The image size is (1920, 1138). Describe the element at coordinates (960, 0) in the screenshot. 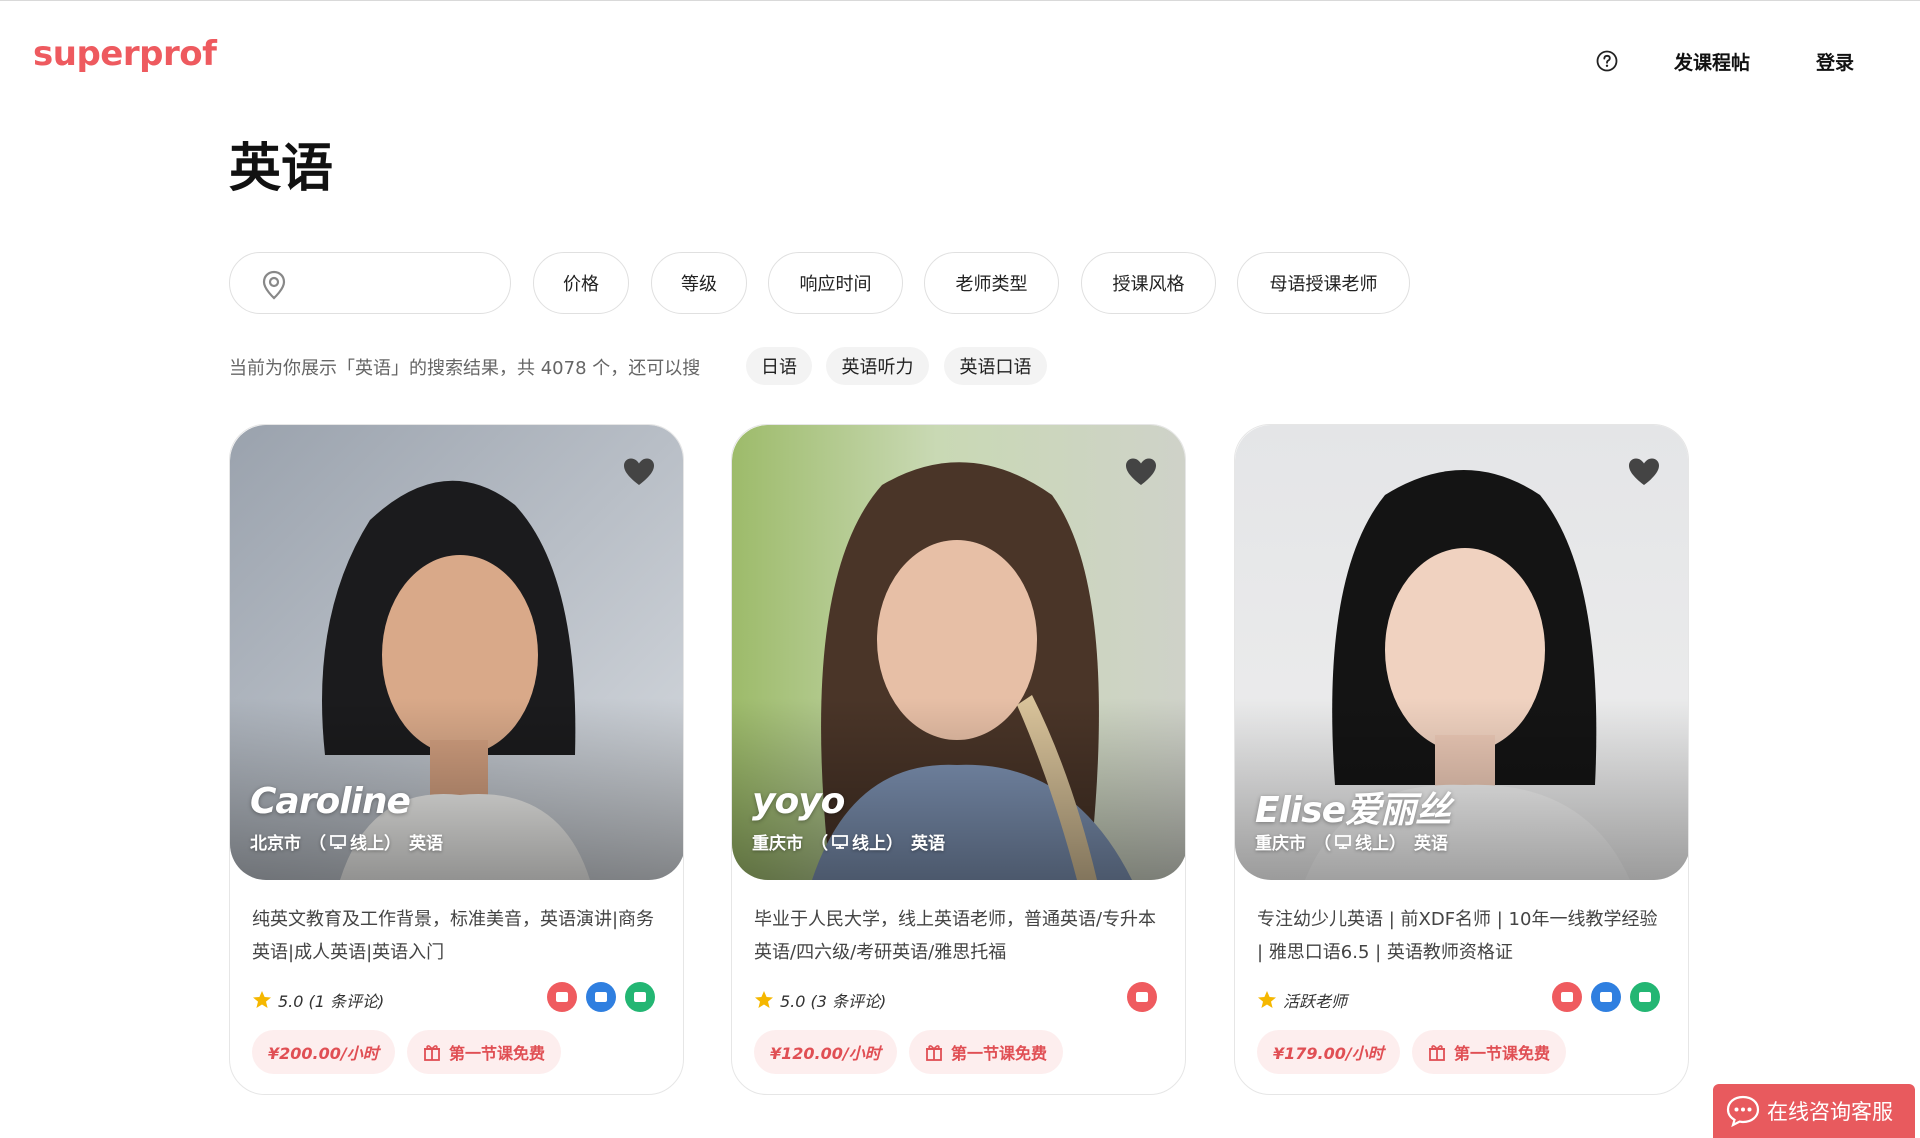

I see `top-divider` at that location.